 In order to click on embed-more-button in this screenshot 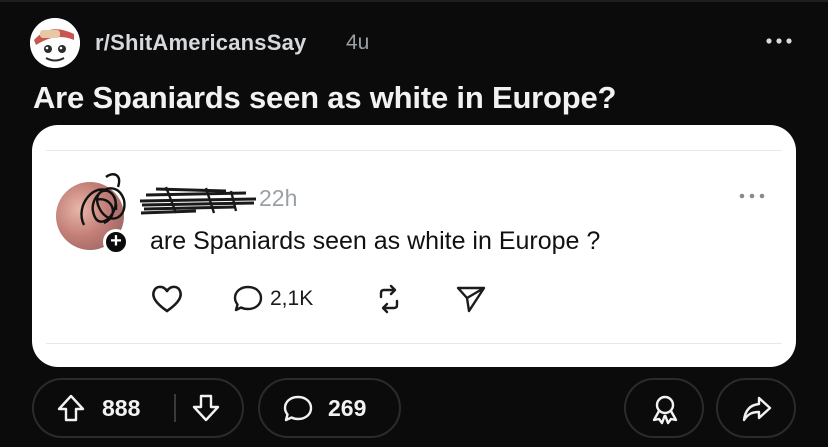, I will do `click(752, 196)`.